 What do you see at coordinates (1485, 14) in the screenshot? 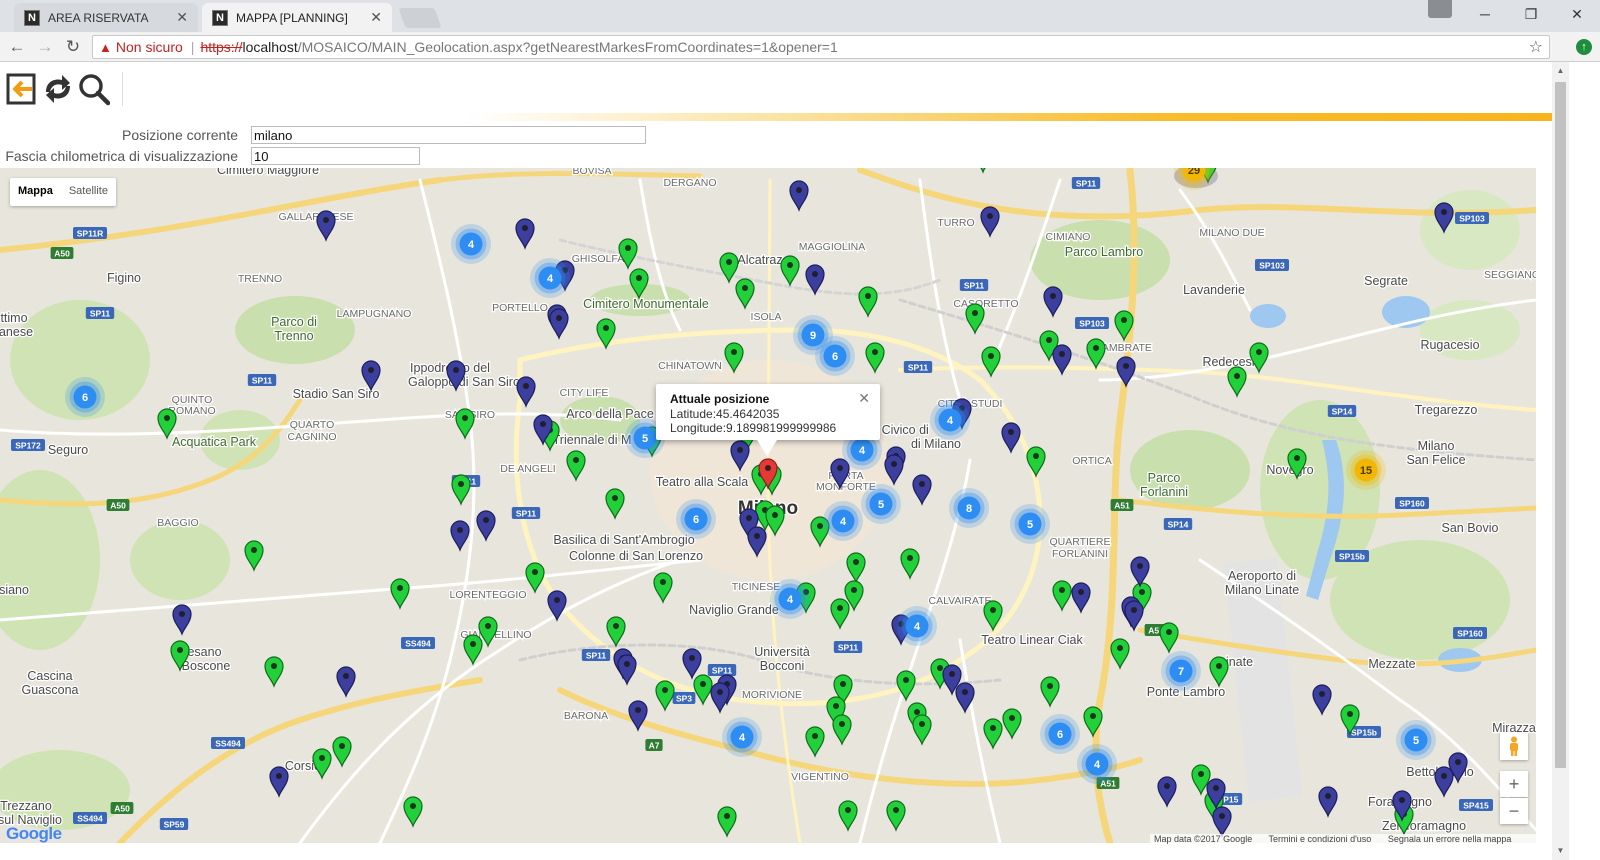
I see `minimize-icon: ─` at bounding box center [1485, 14].